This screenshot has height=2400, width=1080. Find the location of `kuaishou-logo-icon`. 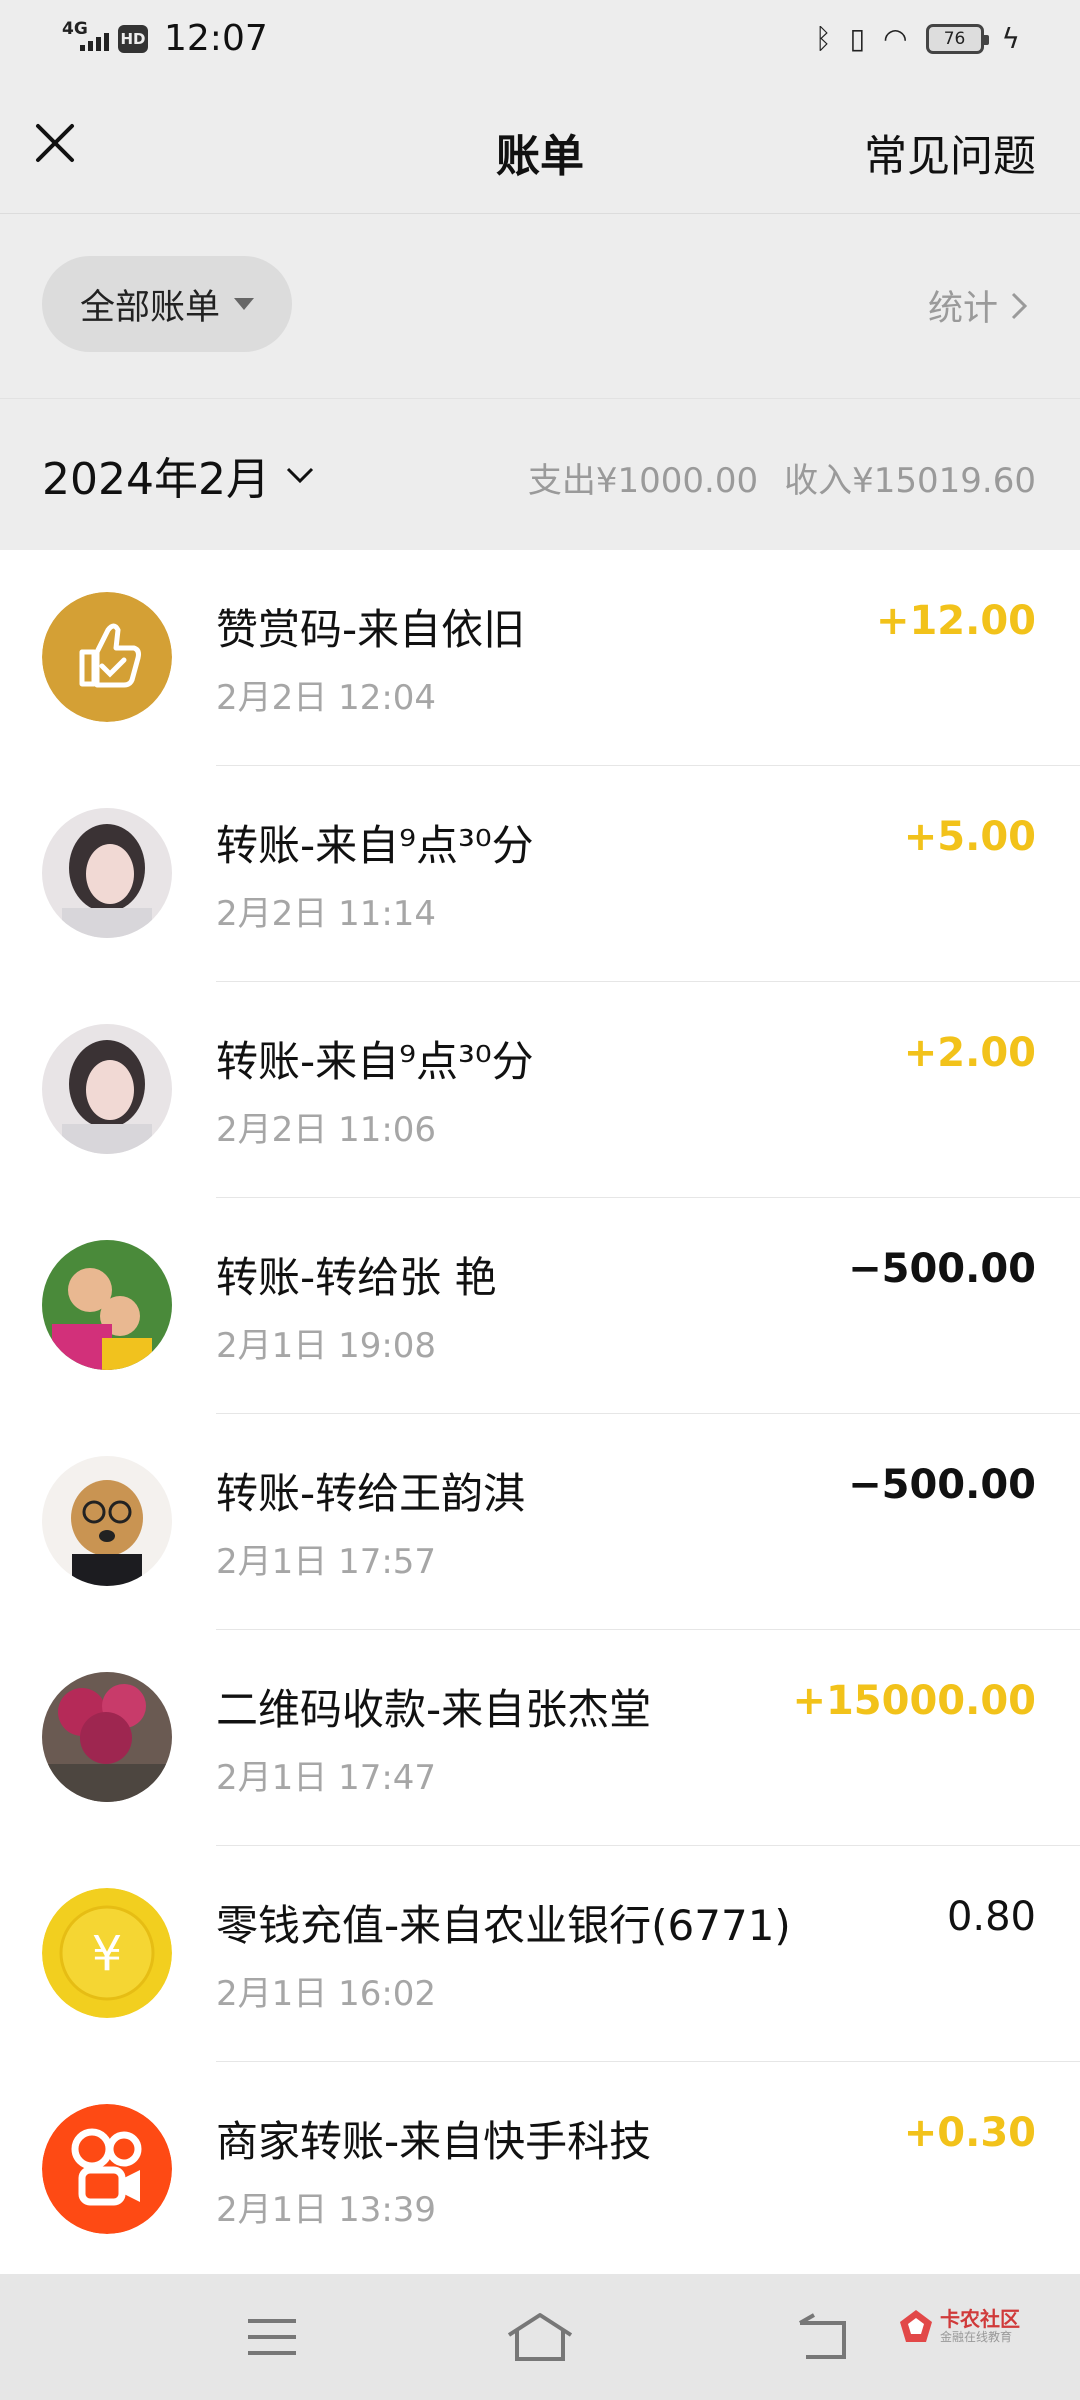

kuaishou-logo-icon is located at coordinates (107, 2169).